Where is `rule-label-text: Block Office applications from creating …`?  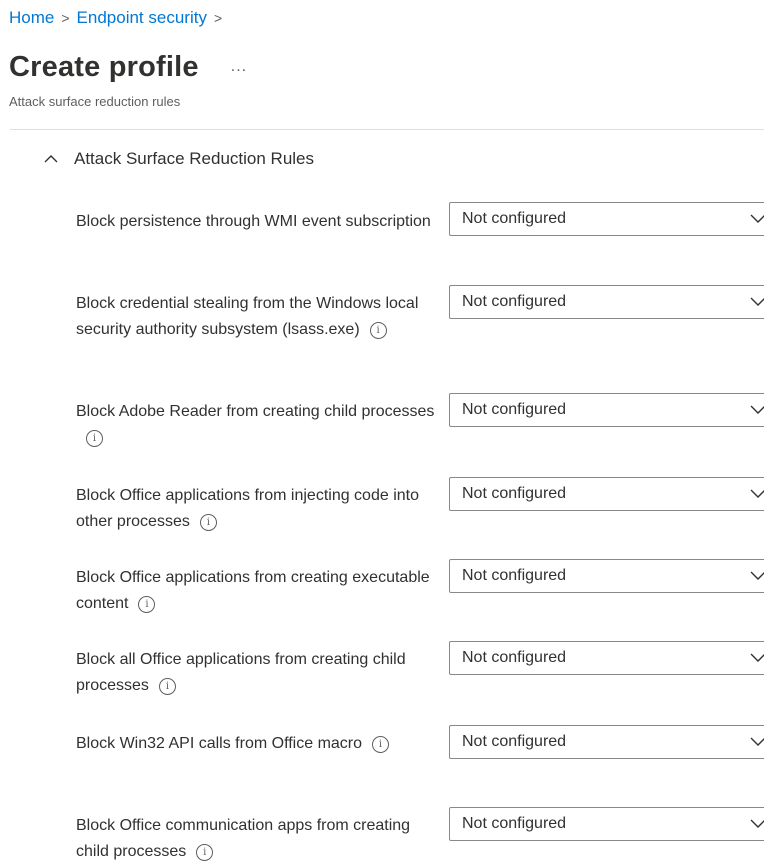
rule-label-text: Block Office applications from creating … is located at coordinates (253, 590).